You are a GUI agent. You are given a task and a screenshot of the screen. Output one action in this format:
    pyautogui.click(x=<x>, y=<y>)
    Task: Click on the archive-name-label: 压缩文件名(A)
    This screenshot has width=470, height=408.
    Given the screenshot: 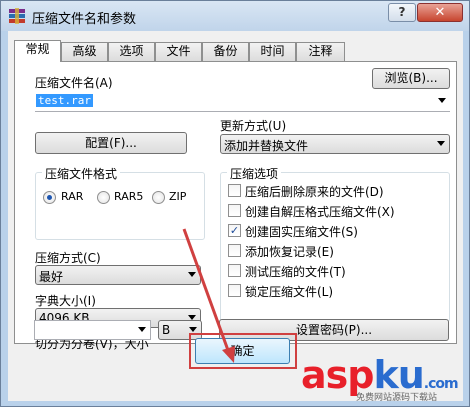 What is the action you would take?
    pyautogui.click(x=74, y=83)
    